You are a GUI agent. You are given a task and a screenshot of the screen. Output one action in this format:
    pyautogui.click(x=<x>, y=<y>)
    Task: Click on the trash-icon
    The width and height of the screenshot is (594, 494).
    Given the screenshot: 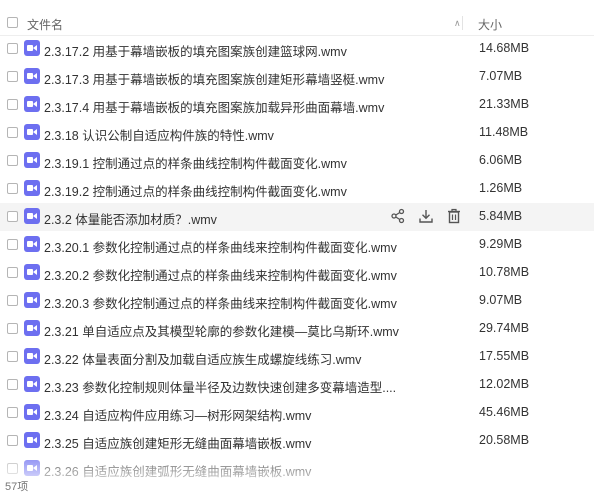 What is the action you would take?
    pyautogui.click(x=454, y=216)
    